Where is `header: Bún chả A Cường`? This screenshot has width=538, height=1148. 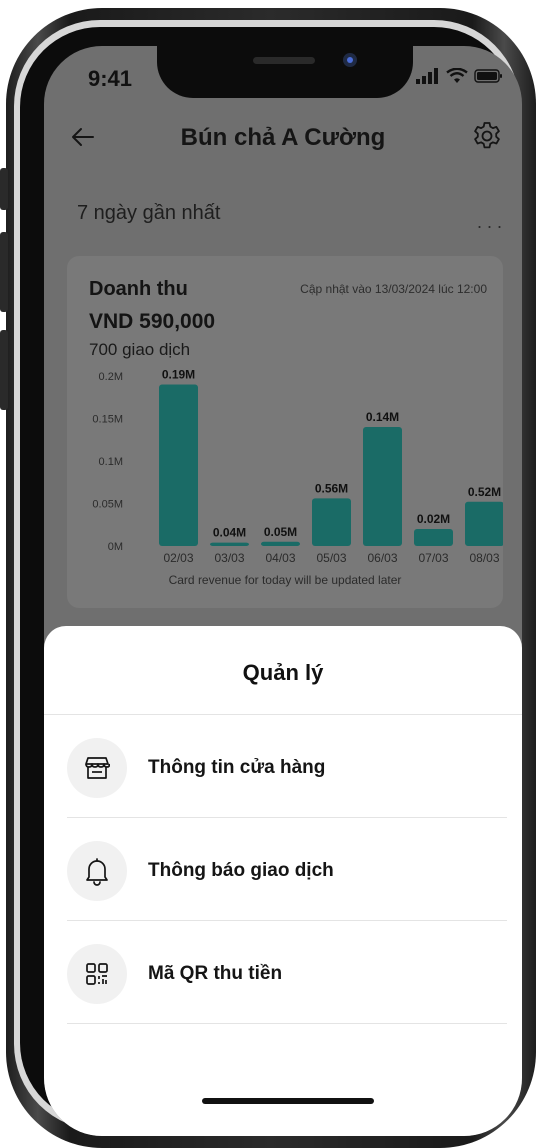
header: Bún chả A Cường is located at coordinates (283, 140).